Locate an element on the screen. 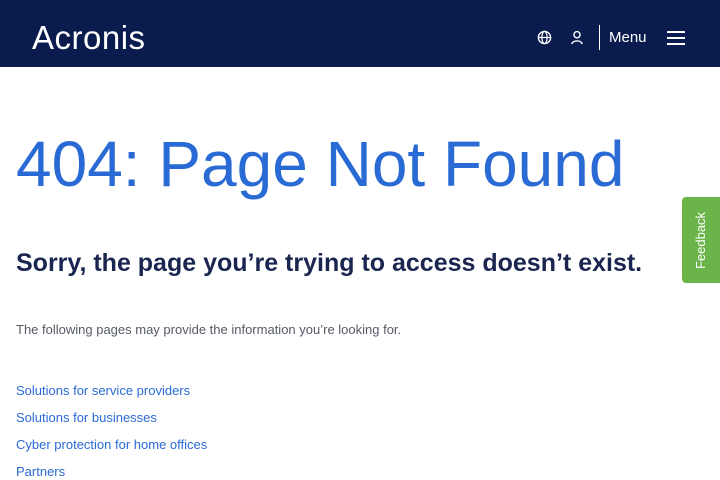 The image size is (720, 480). link-home-offices: Cyber protection for home offices is located at coordinates (111, 445).